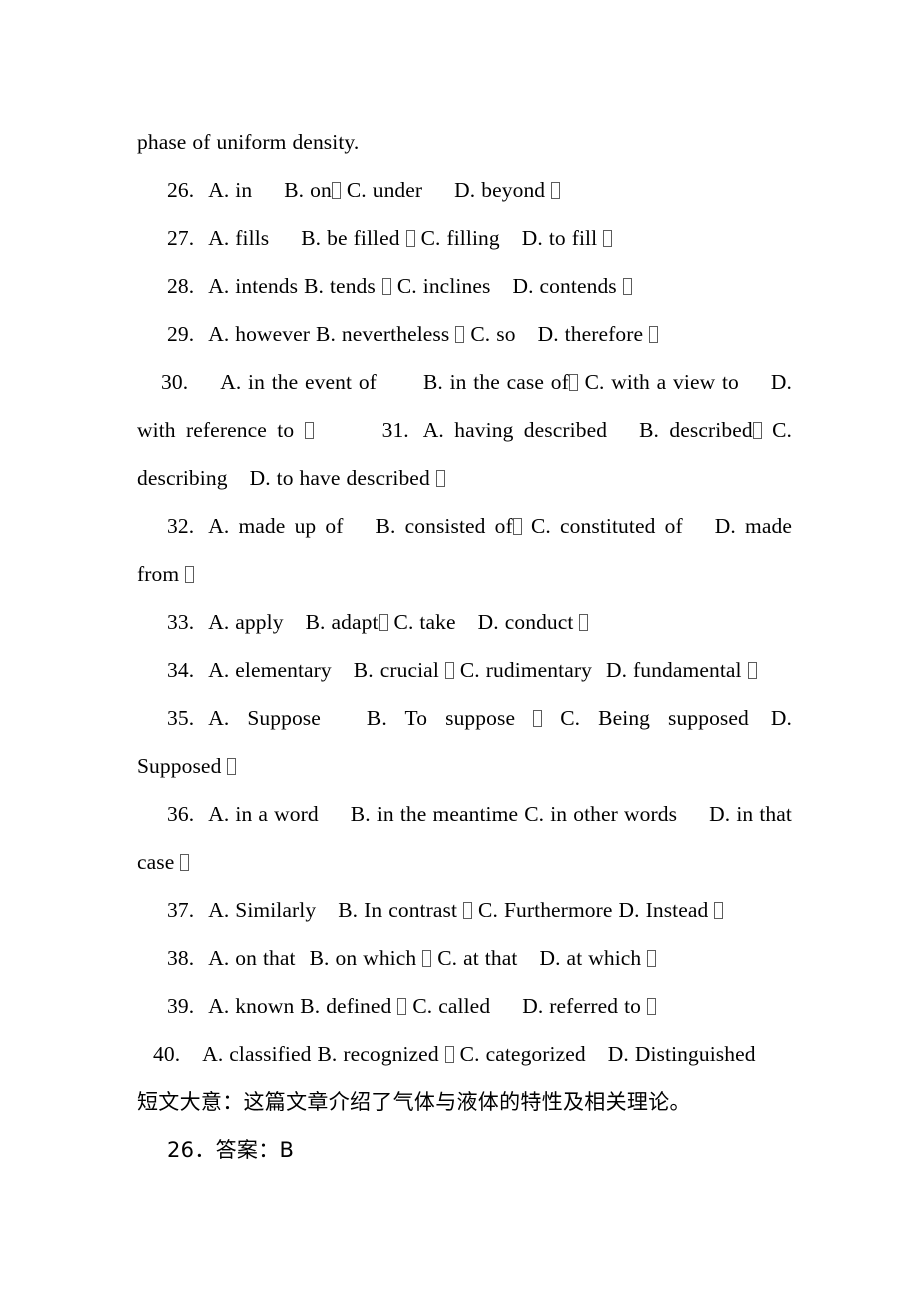  Describe the element at coordinates (414, 1102) in the screenshot. I see `passage-summary-text: 短文大意：这篇文章介绍了气体与液体的特性及相关理论。` at that location.